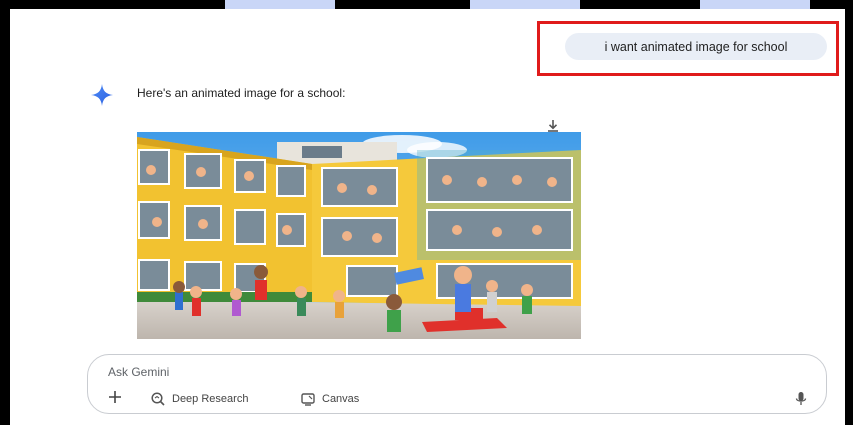  I want to click on mic-icon, so click(801, 399).